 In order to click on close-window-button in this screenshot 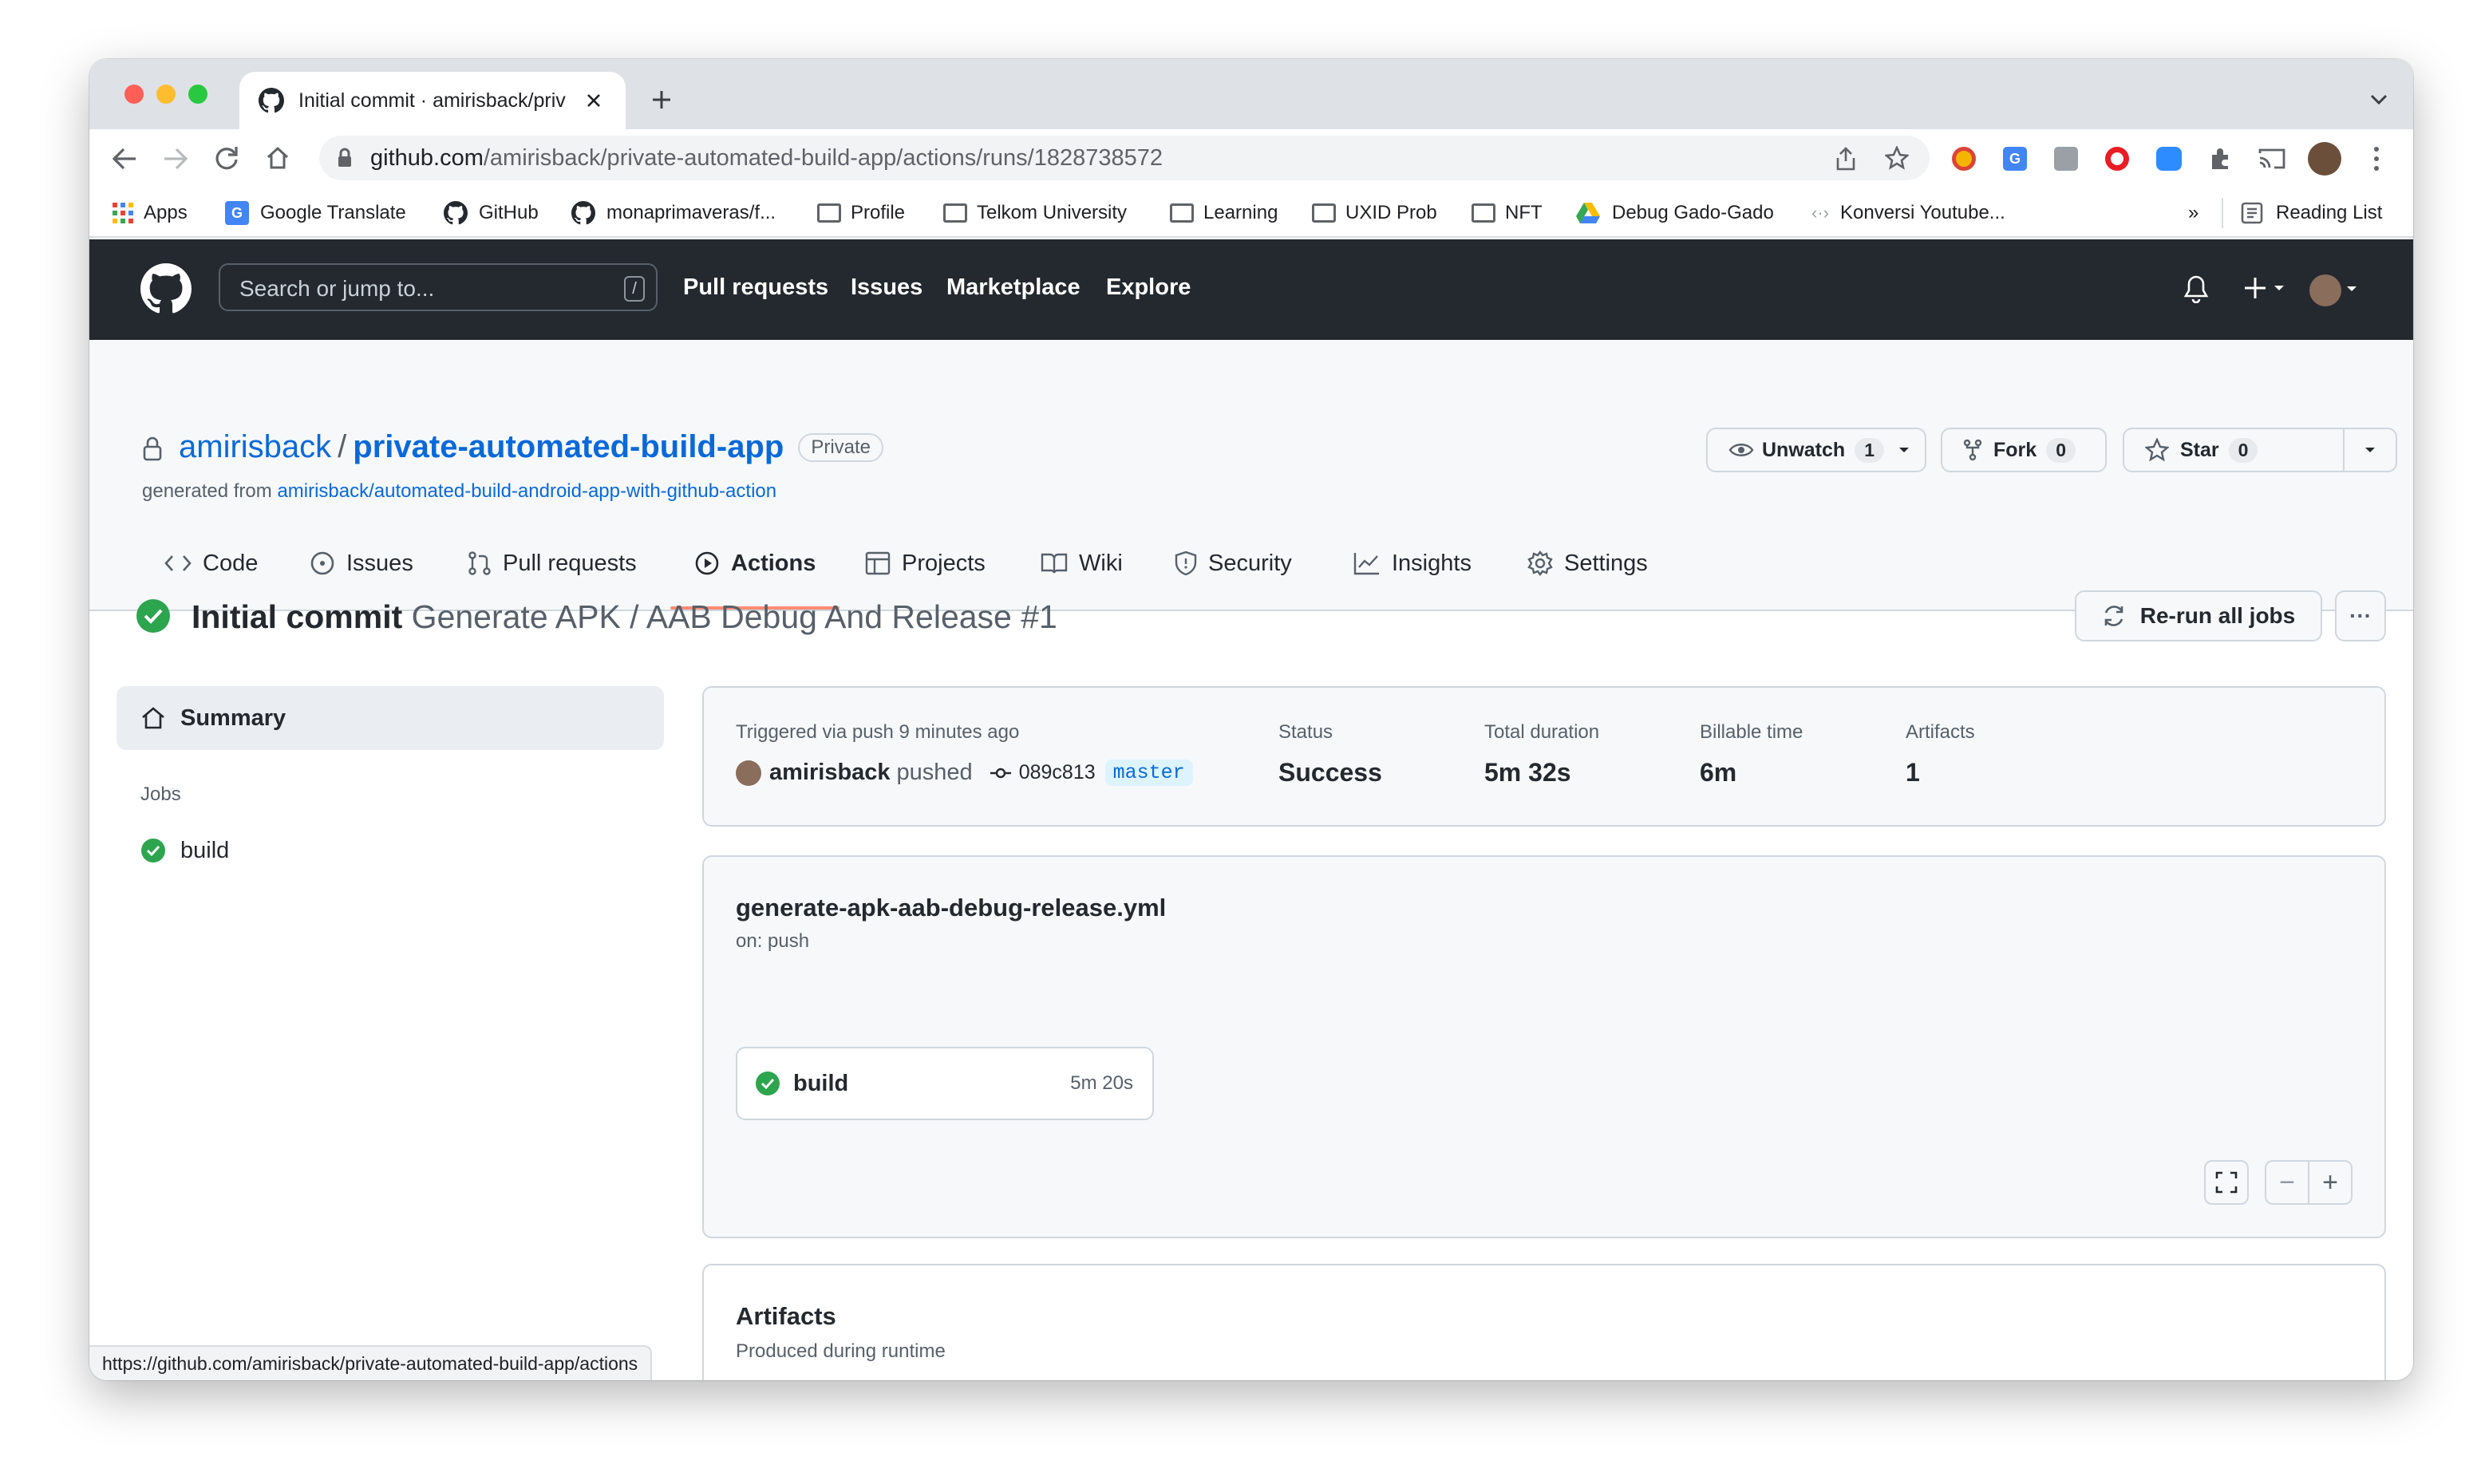, I will do `click(134, 94)`.